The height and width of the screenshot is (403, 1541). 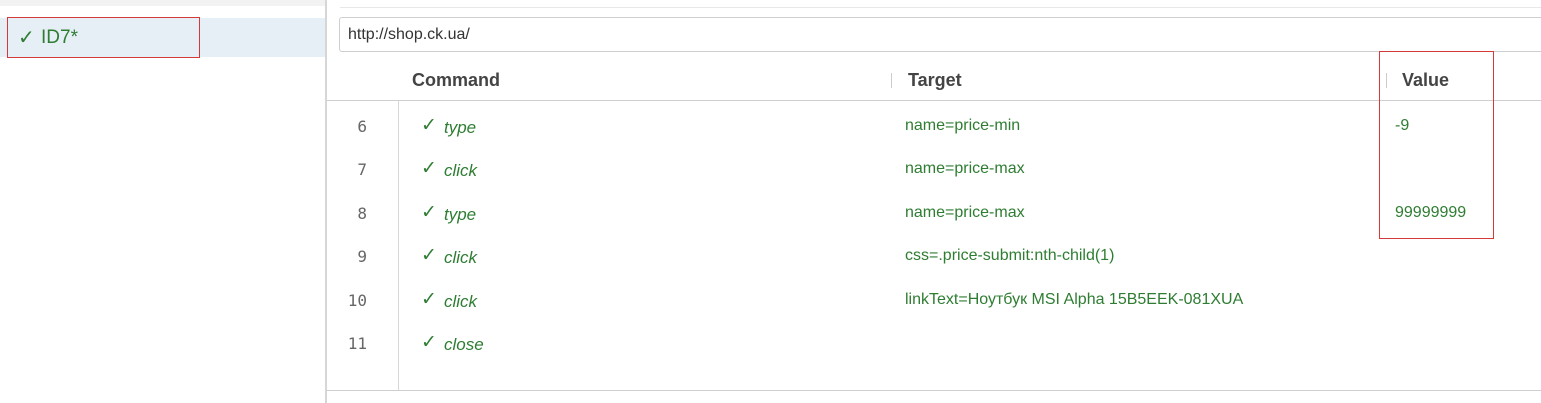 I want to click on row-number: 10, so click(x=357, y=300).